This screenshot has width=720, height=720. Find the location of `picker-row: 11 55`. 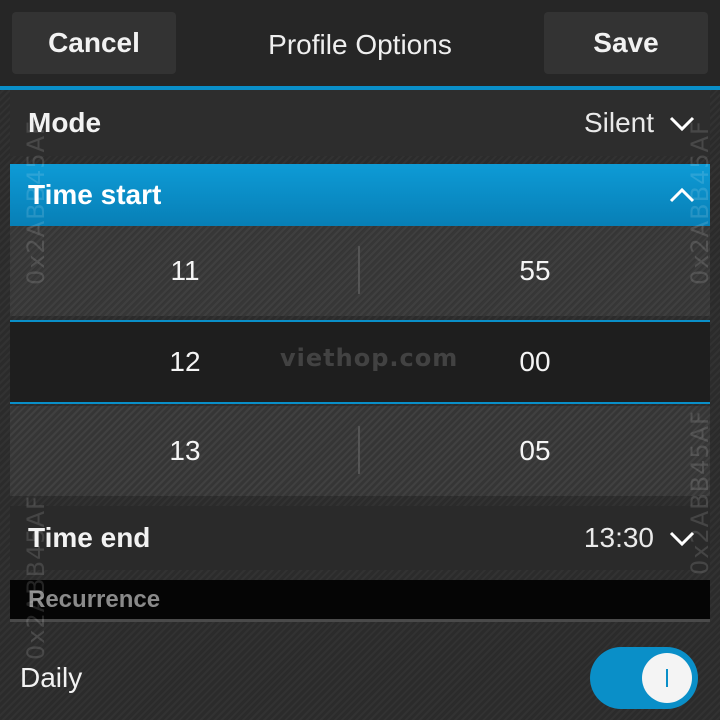

picker-row: 11 55 is located at coordinates (360, 271).